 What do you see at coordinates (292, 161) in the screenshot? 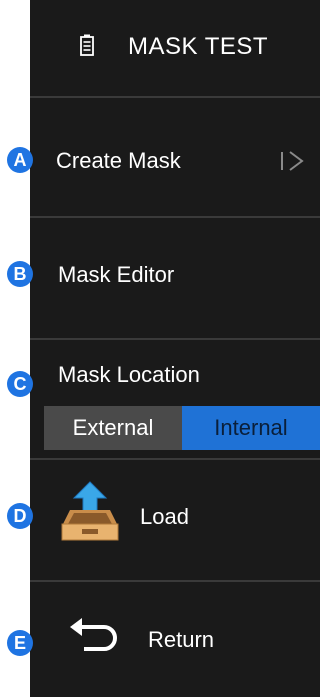
I see `submenu-arrow-icon` at bounding box center [292, 161].